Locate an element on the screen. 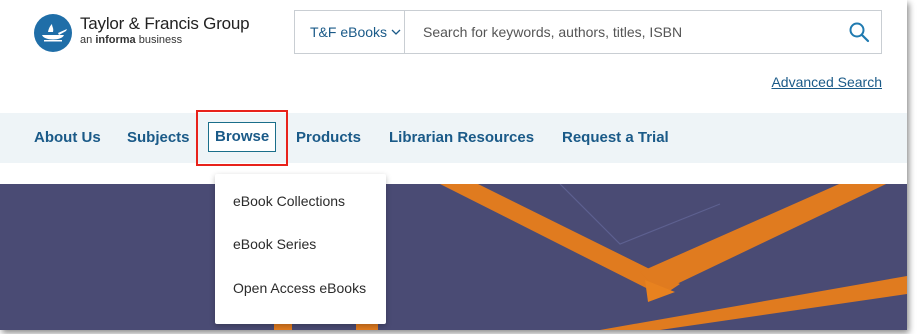 The height and width of the screenshot is (334, 917). chevron-down-icon is located at coordinates (396, 32).